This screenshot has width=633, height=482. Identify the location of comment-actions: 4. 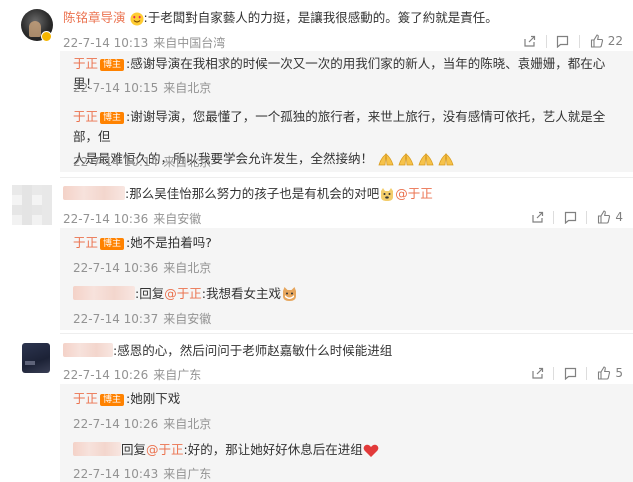
(572, 217).